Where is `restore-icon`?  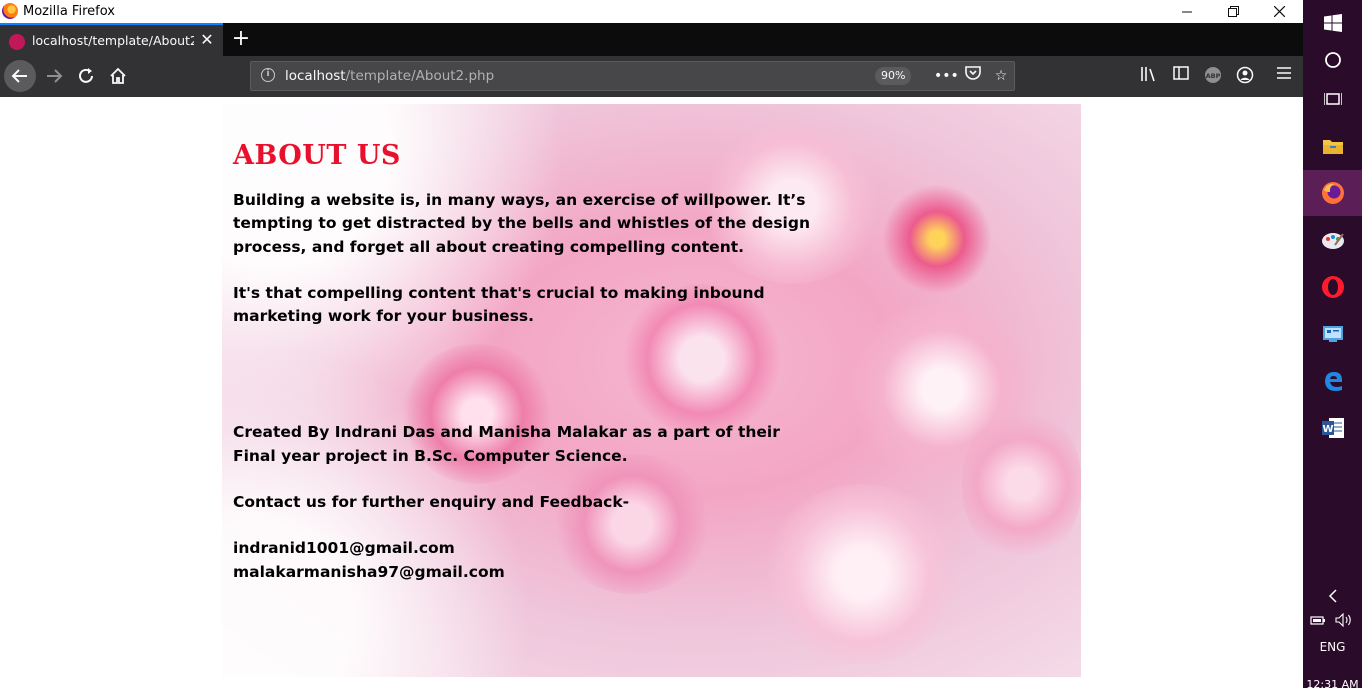 restore-icon is located at coordinates (1233, 11).